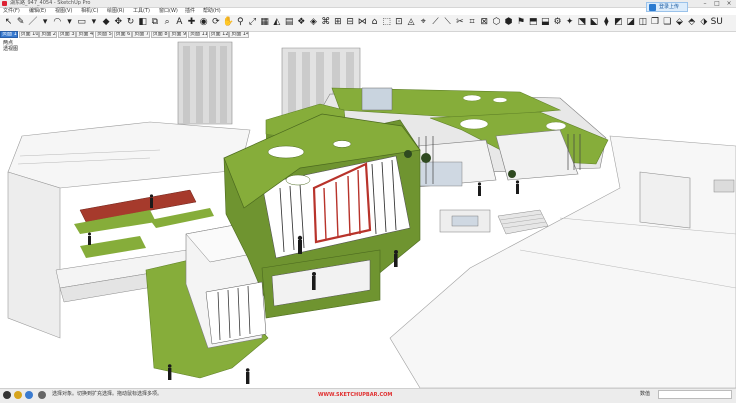  What do you see at coordinates (66, 34) in the screenshot?
I see `scene-tab: 页面 3` at bounding box center [66, 34].